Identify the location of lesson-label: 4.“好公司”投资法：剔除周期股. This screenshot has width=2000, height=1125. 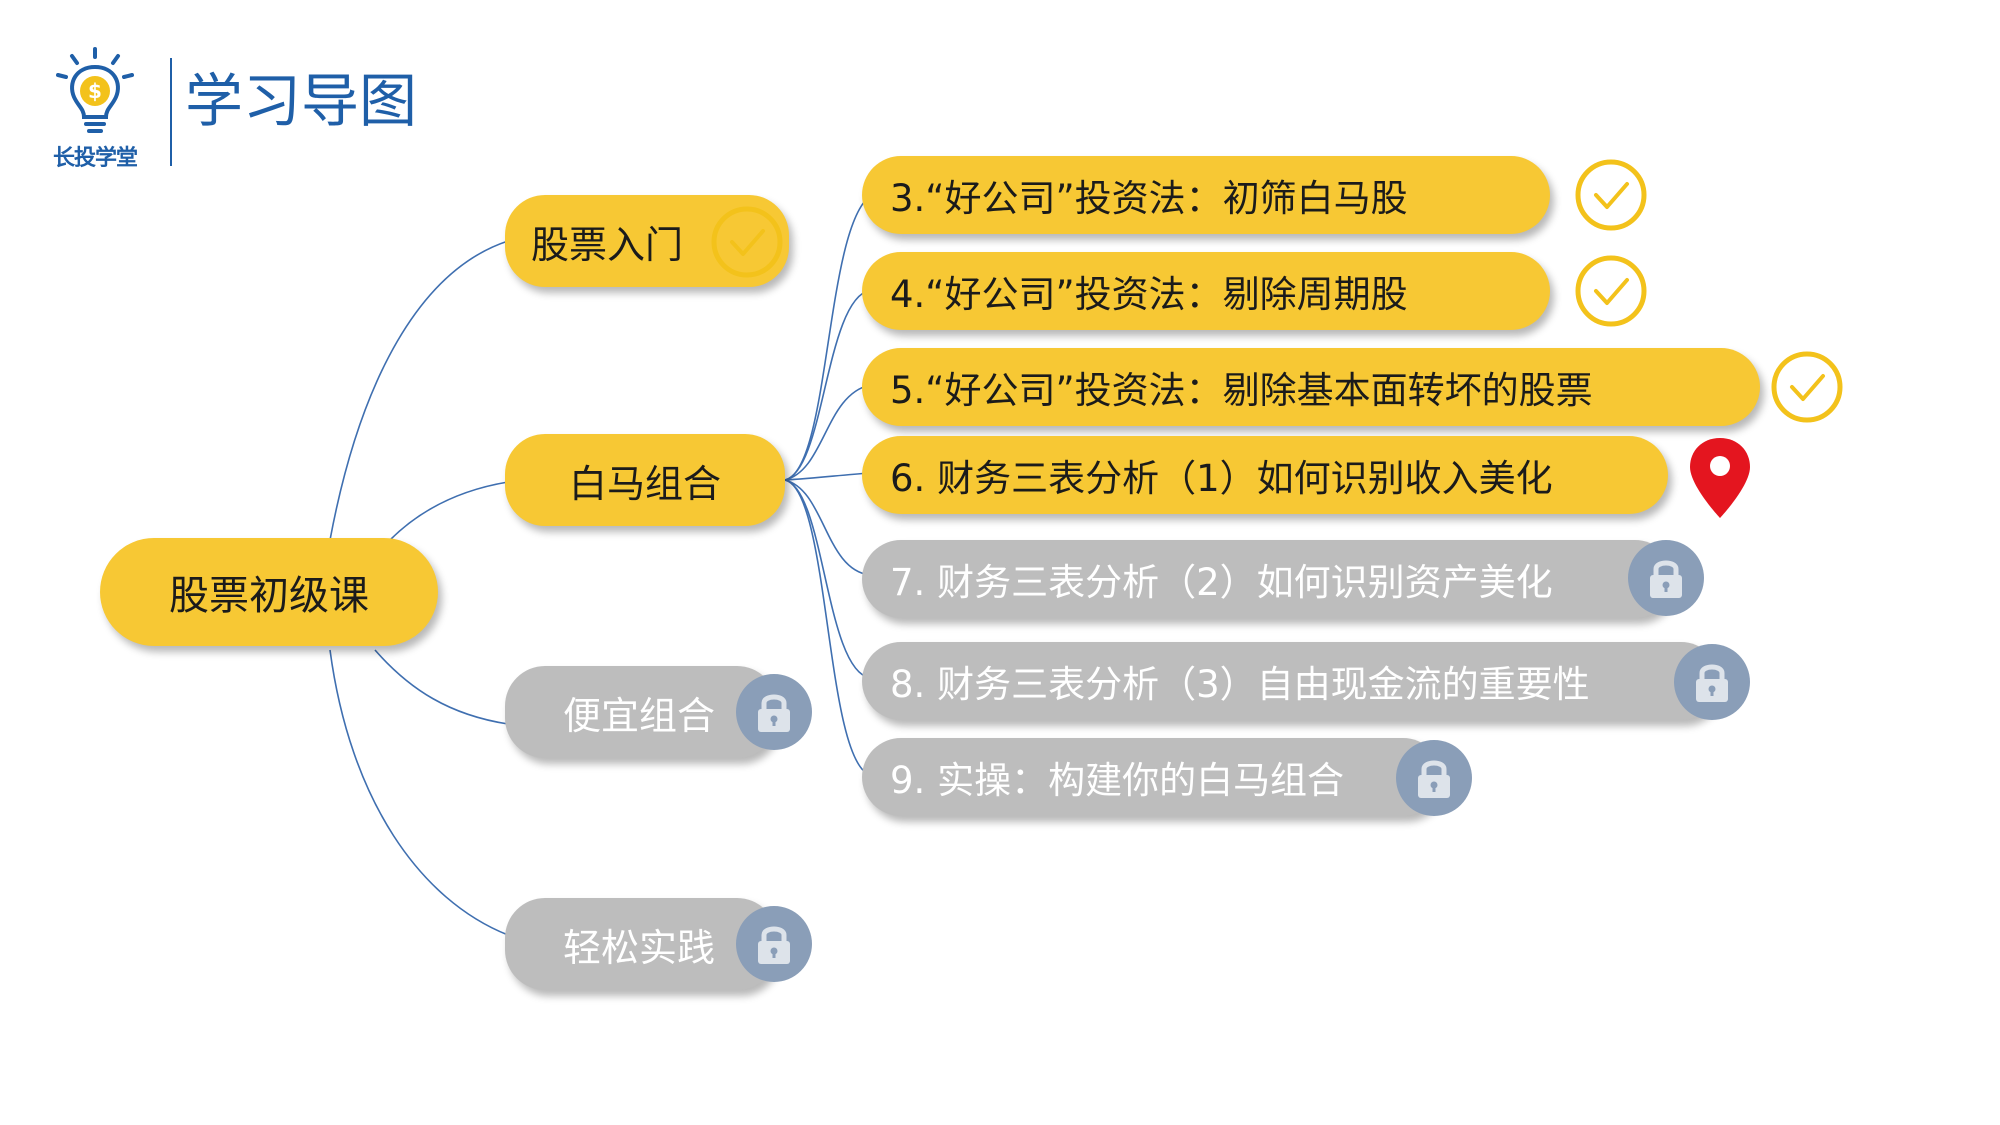
(1149, 294).